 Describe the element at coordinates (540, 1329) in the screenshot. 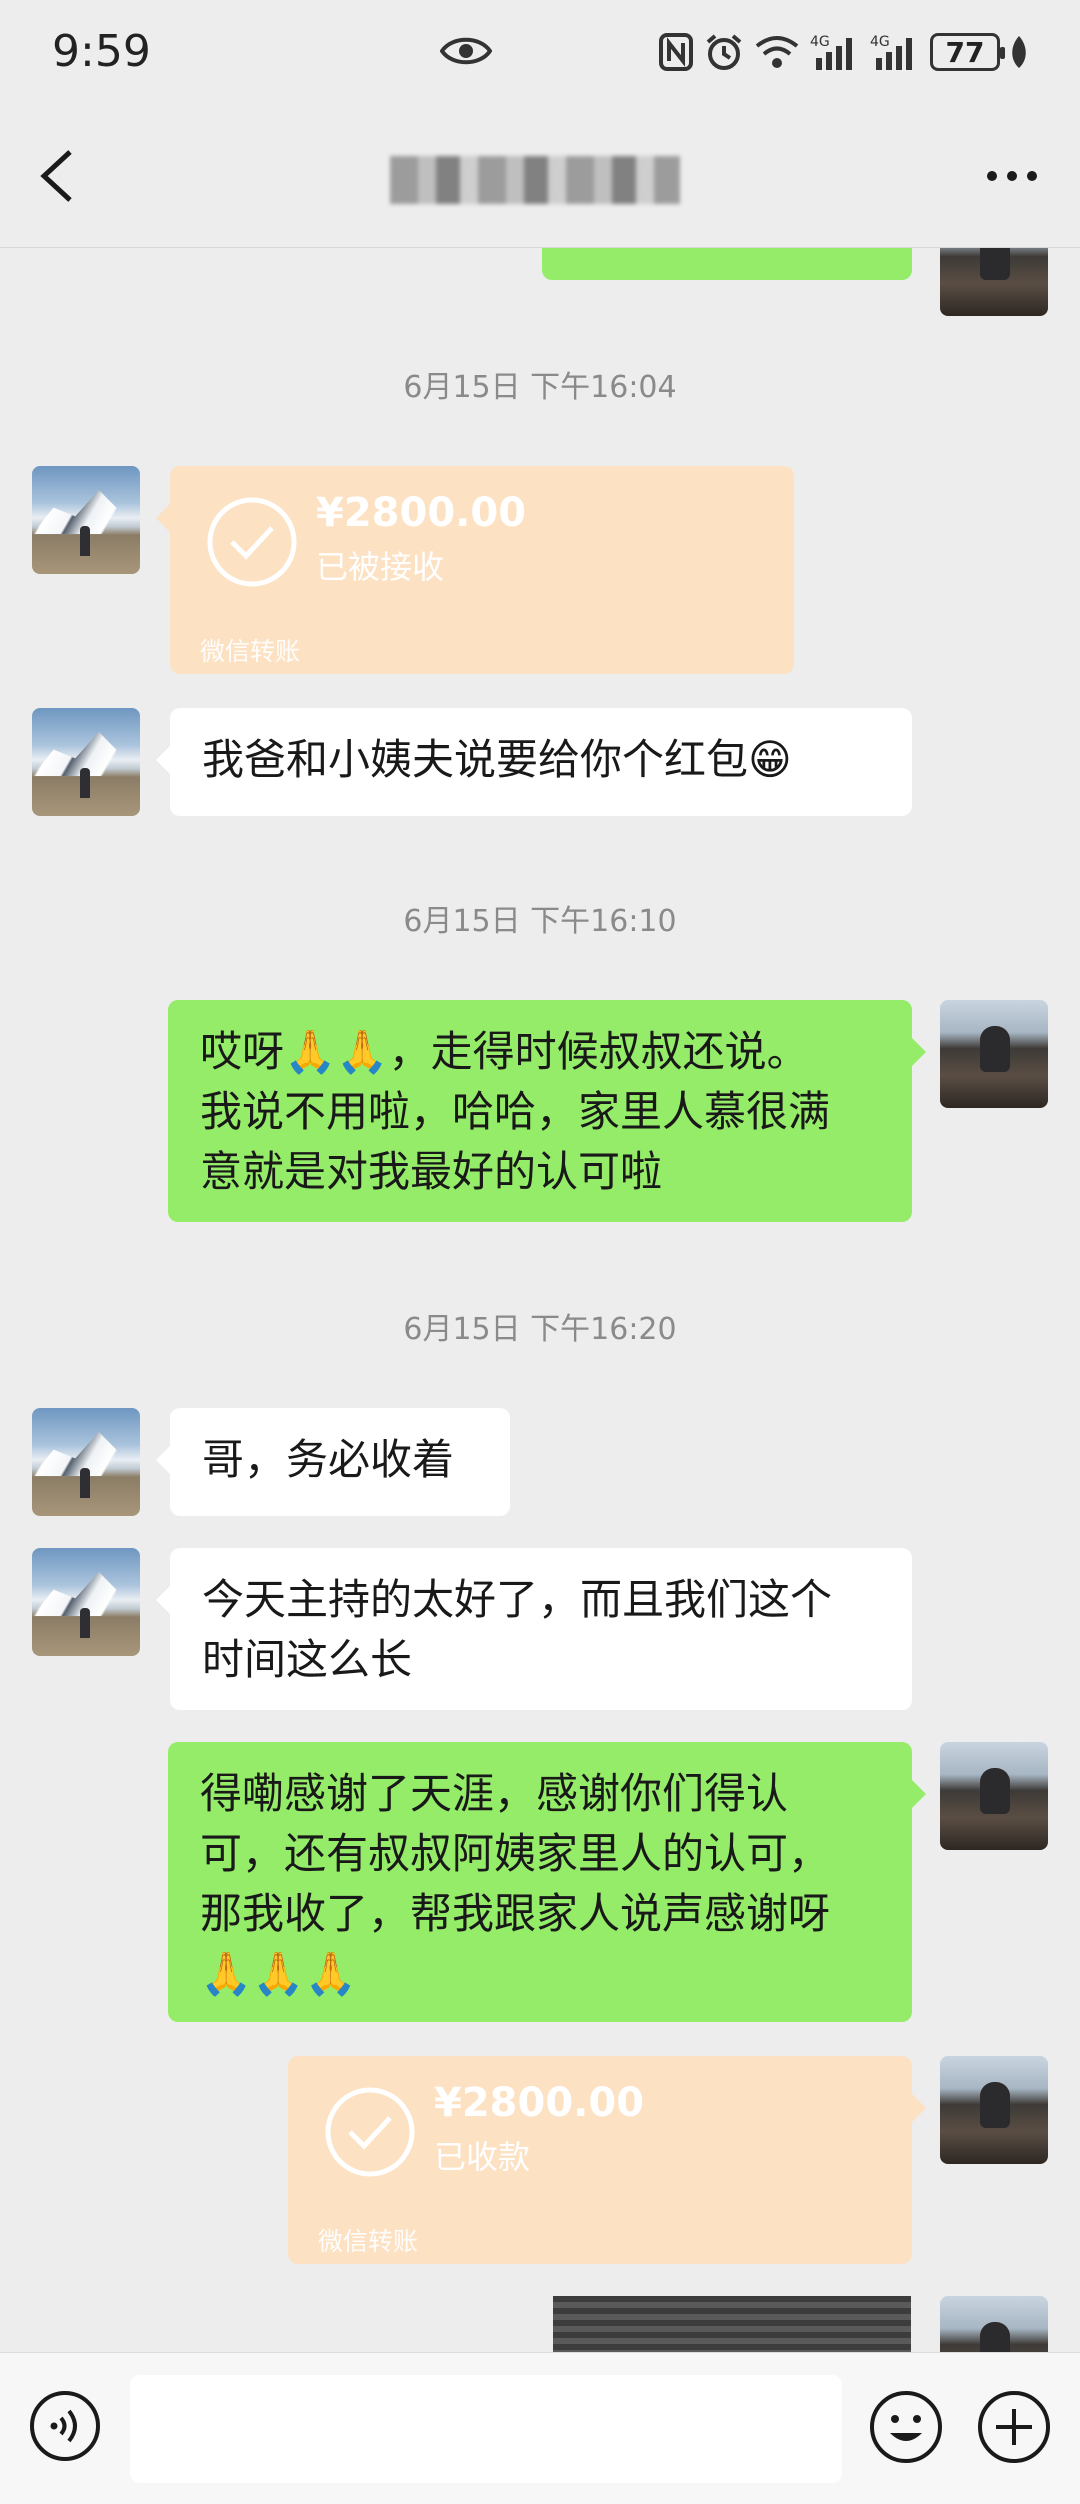

I see `timestamp: 6月15日 下午16:20` at that location.